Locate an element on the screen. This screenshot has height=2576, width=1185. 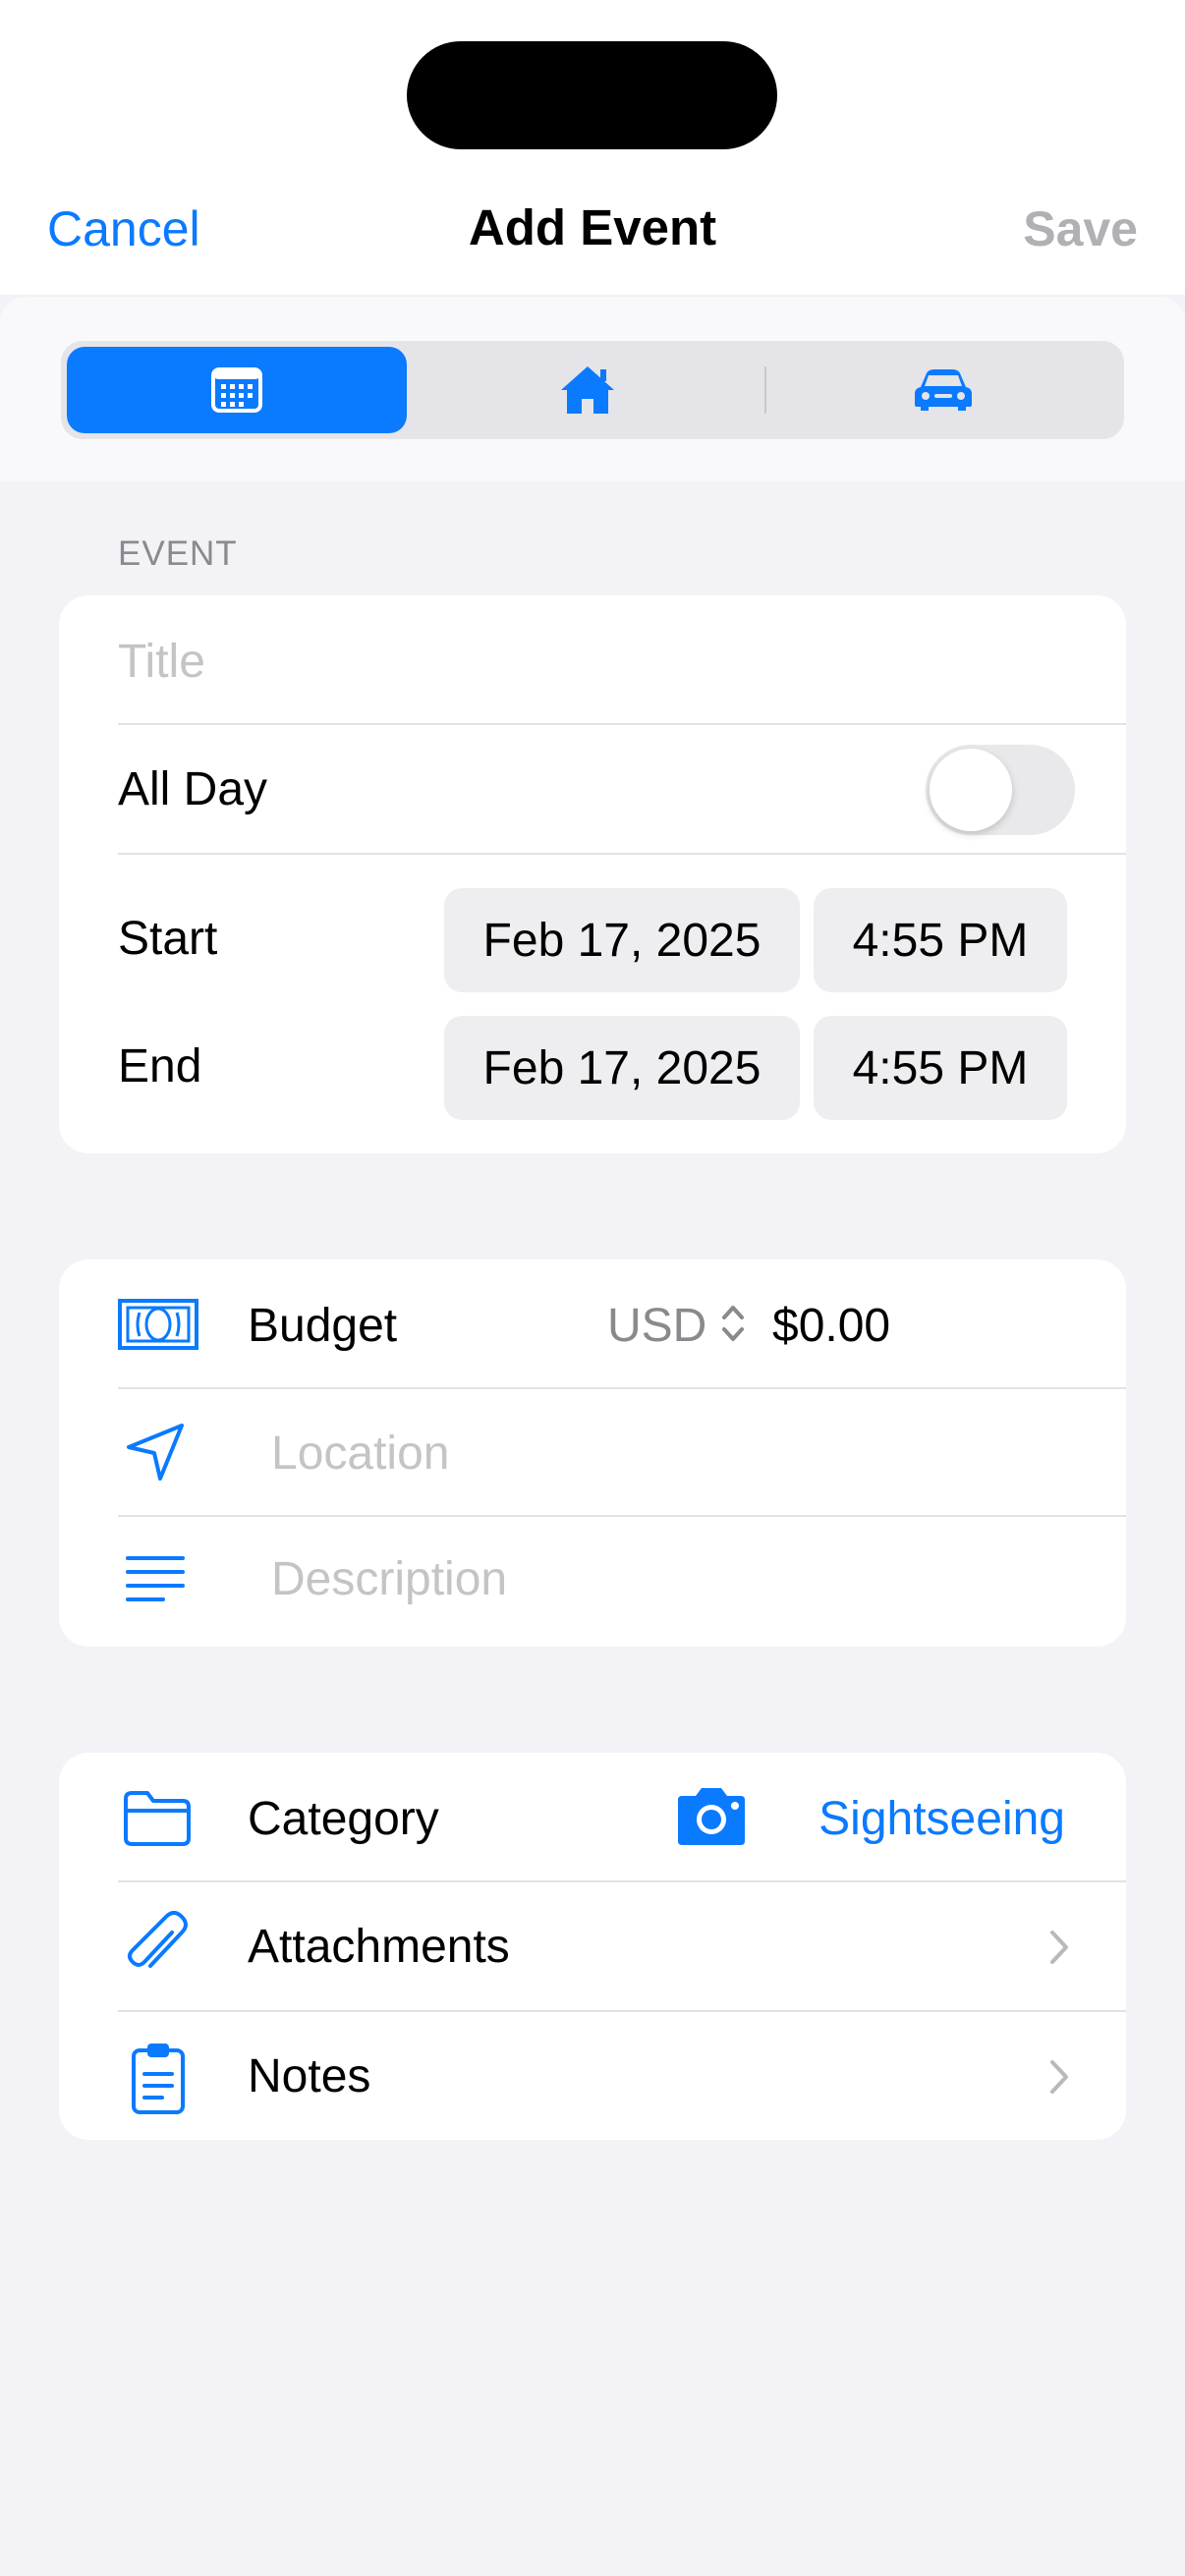
camera-icon is located at coordinates (712, 1816).